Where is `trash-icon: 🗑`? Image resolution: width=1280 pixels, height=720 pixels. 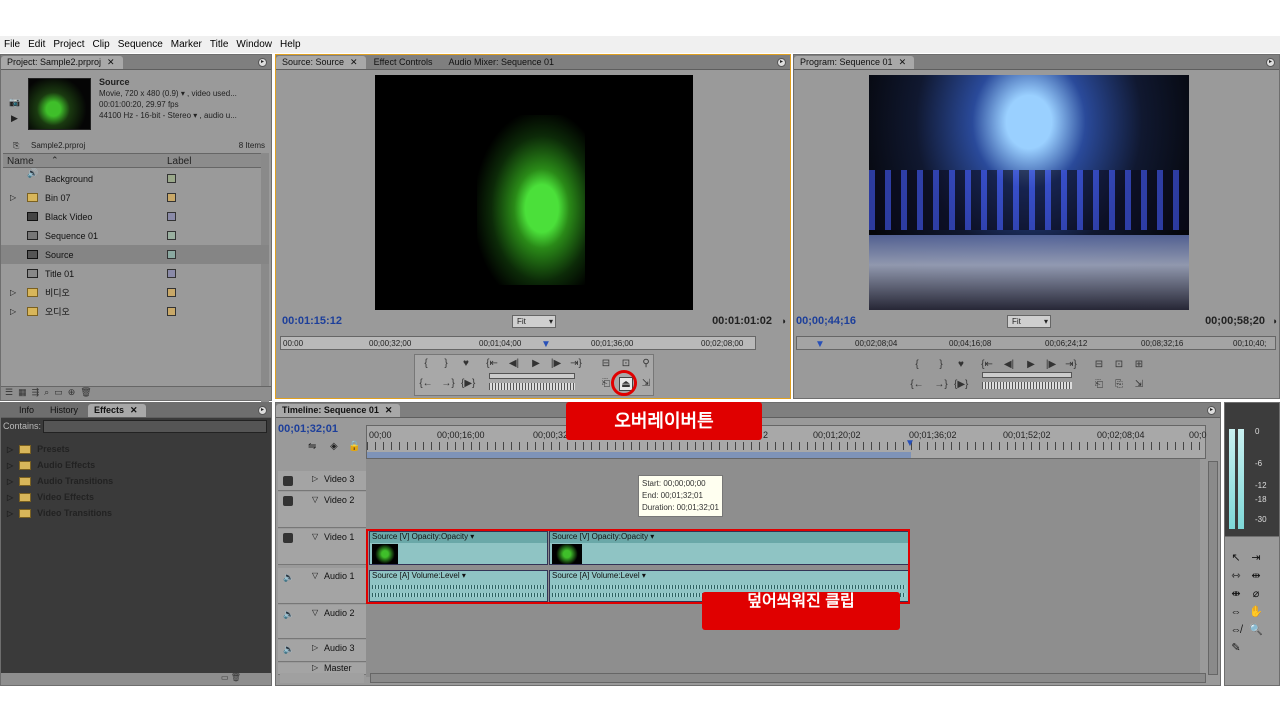
trash-icon: 🗑 is located at coordinates (236, 677).